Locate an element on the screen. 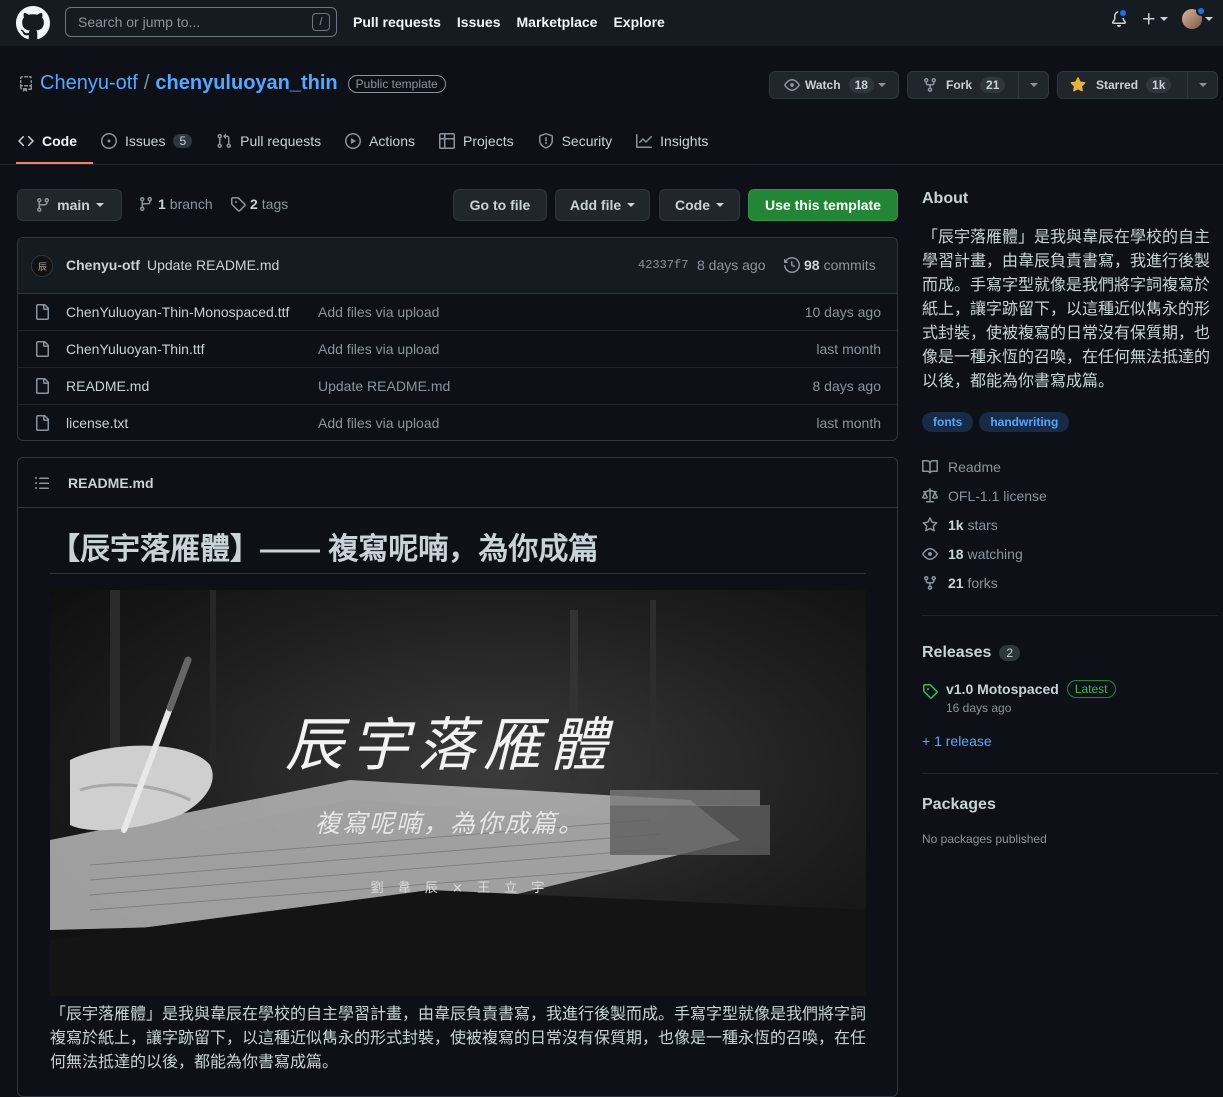 The width and height of the screenshot is (1223, 1097). tags-link: 2 tags is located at coordinates (259, 204).